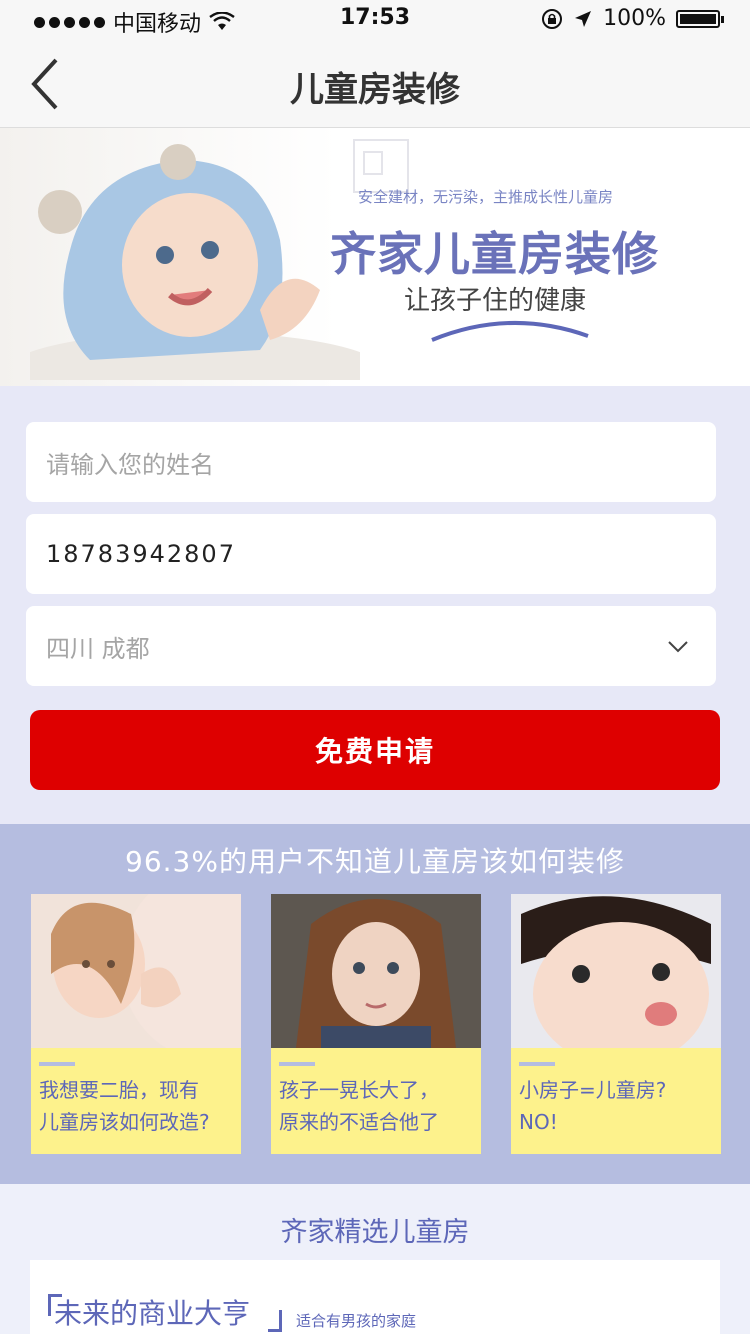 This screenshot has width=750, height=1334. I want to click on room-card: 未来的商业大亨 适合有男孩的家庭, so click(375, 1297).